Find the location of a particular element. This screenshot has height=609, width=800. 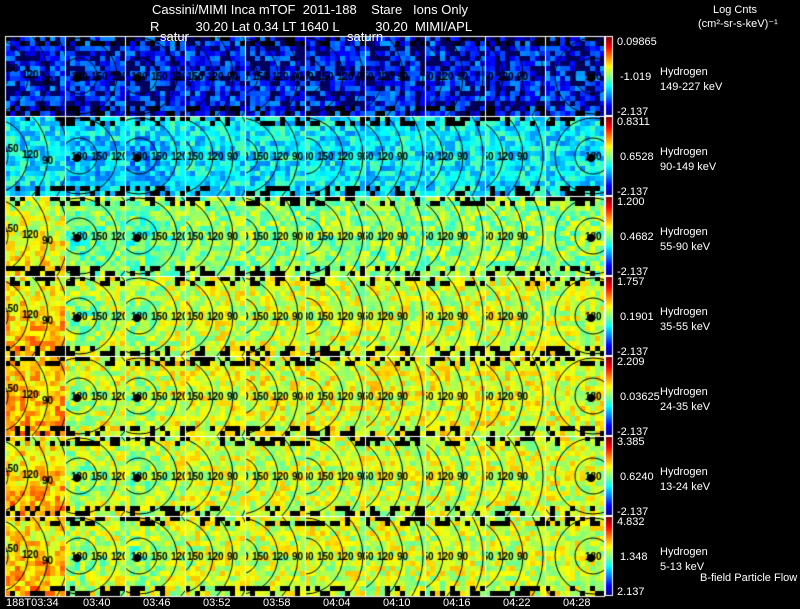

colorbar-max-label: 3.385 is located at coordinates (631, 442).